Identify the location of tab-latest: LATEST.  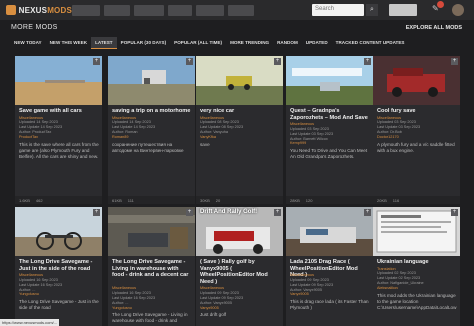
(104, 43).